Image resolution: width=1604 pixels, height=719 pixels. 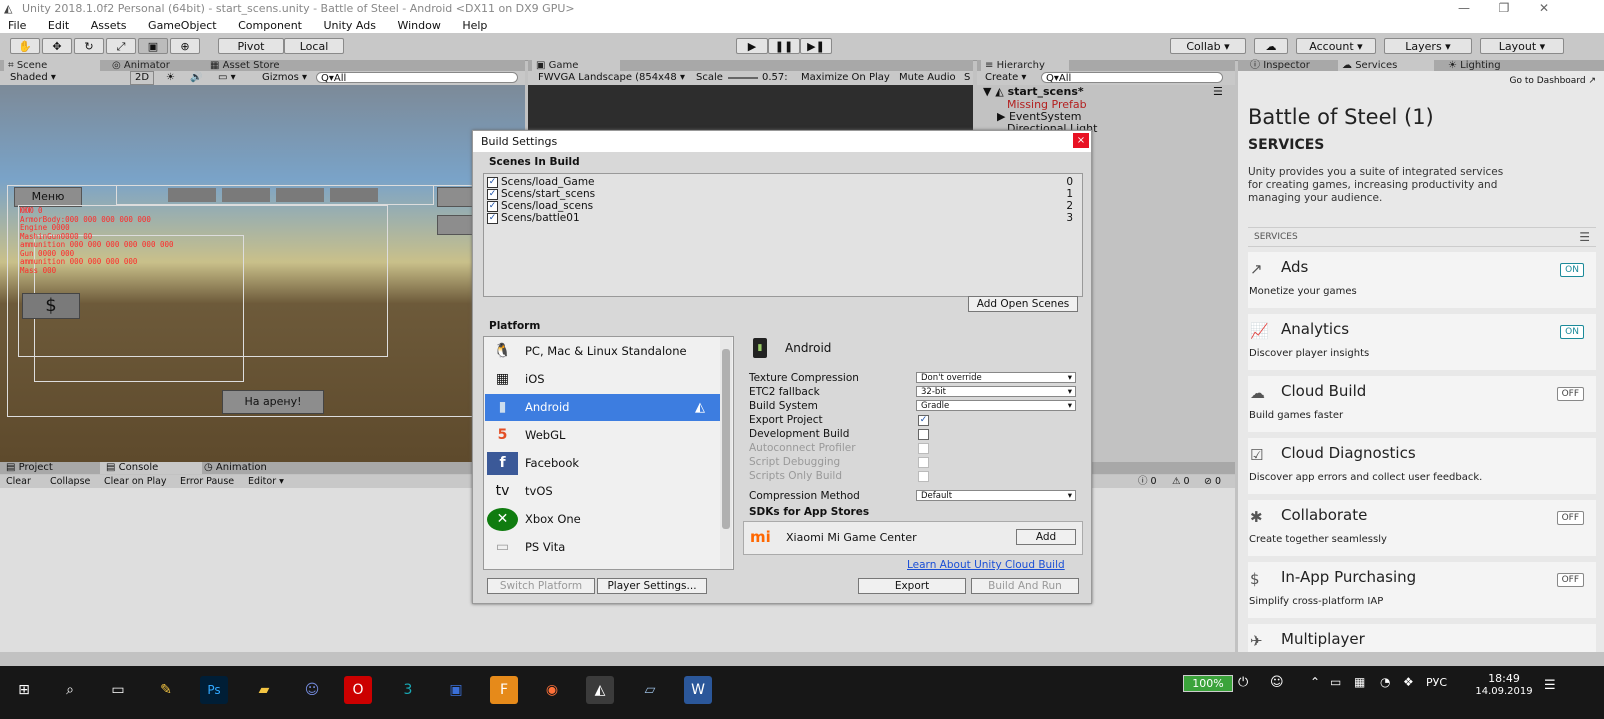 What do you see at coordinates (1553, 81) in the screenshot?
I see `dashboard-link: Go to Dashboard ↗` at bounding box center [1553, 81].